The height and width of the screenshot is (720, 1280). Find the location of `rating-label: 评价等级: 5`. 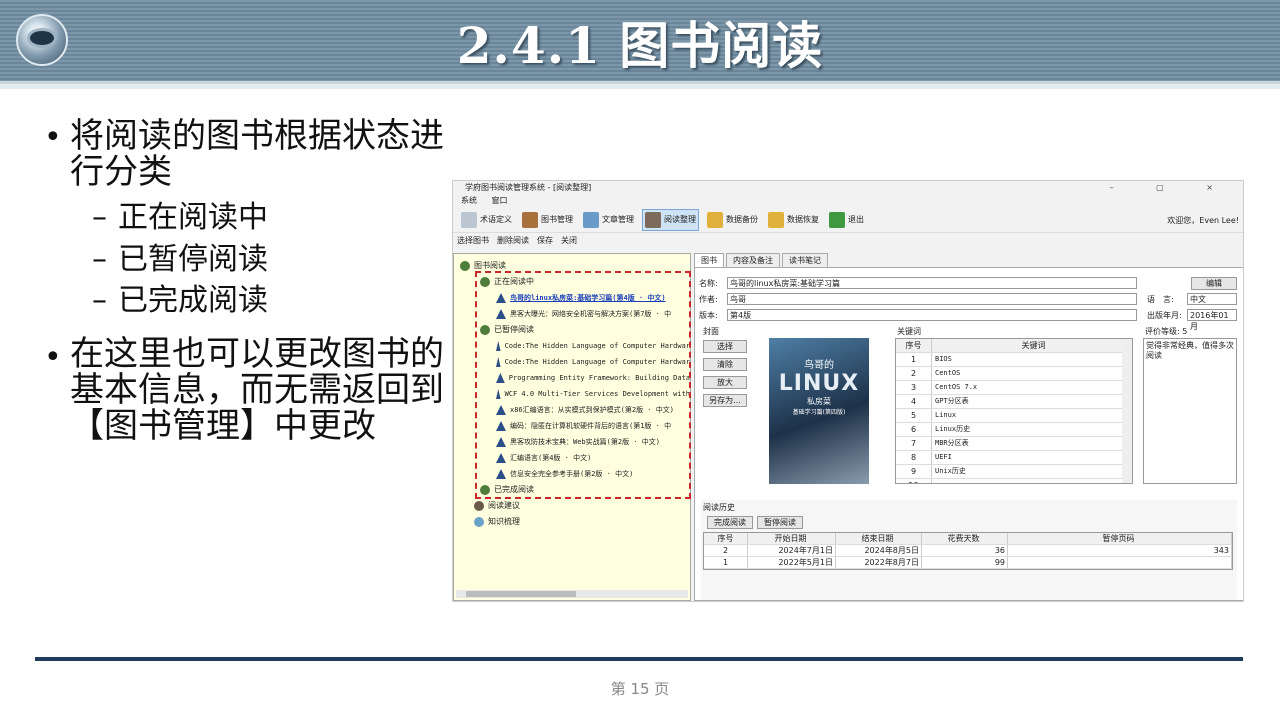

rating-label: 评价等级: 5 is located at coordinates (1166, 331).